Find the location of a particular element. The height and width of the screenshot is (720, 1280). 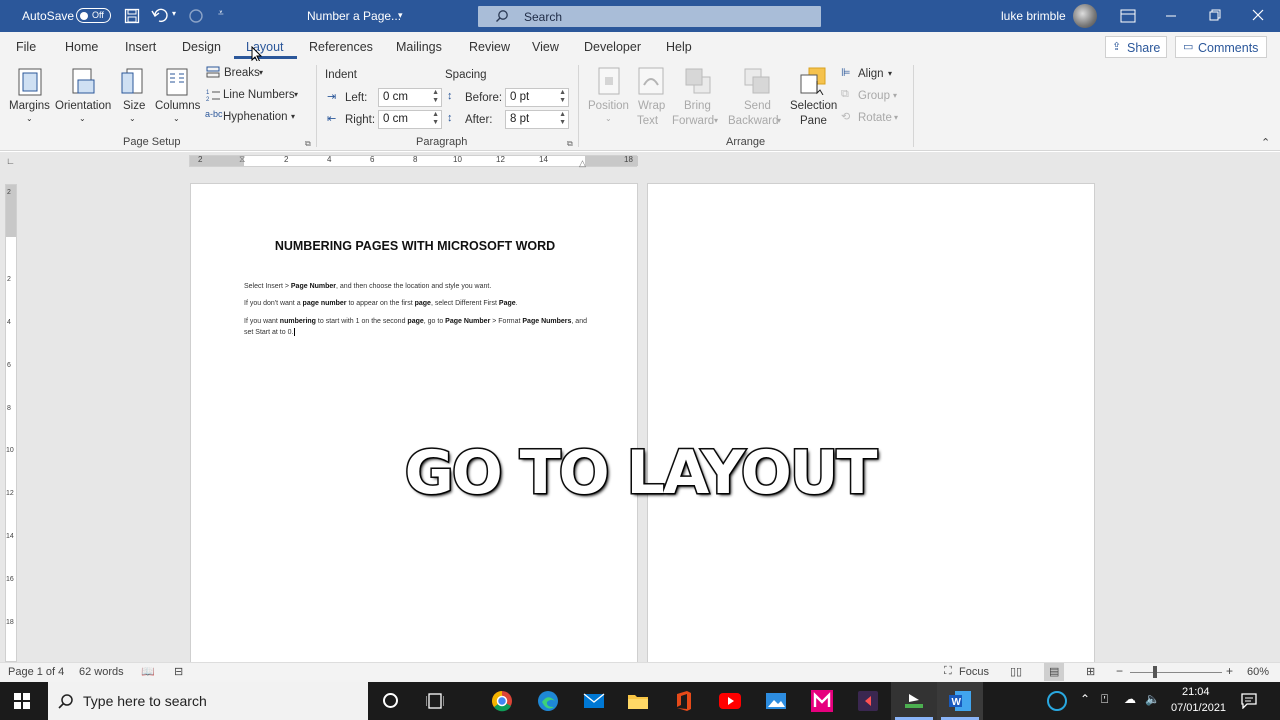

taskbar-screen-recorder-icon is located at coordinates (868, 701).